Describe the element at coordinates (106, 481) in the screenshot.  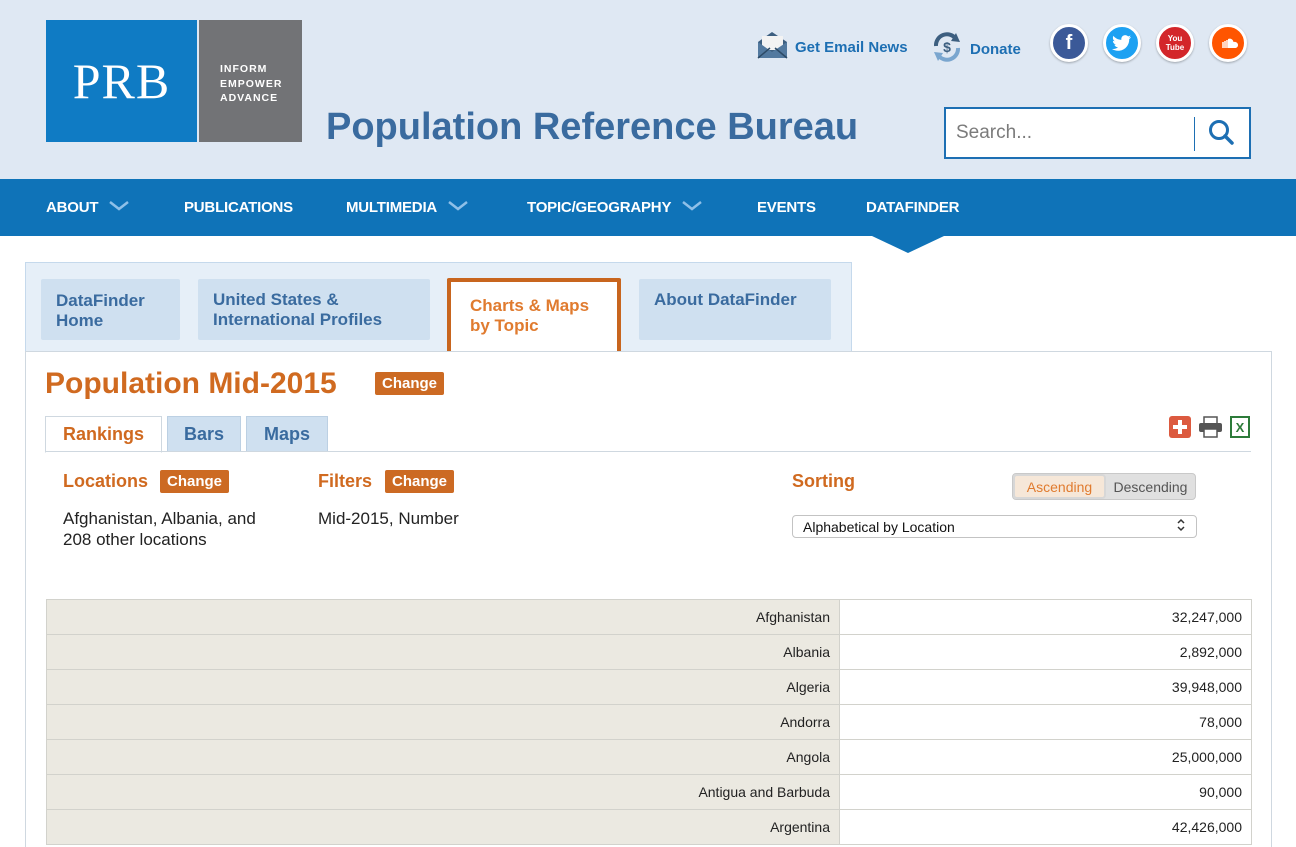
I see `locations-label: Locations` at that location.